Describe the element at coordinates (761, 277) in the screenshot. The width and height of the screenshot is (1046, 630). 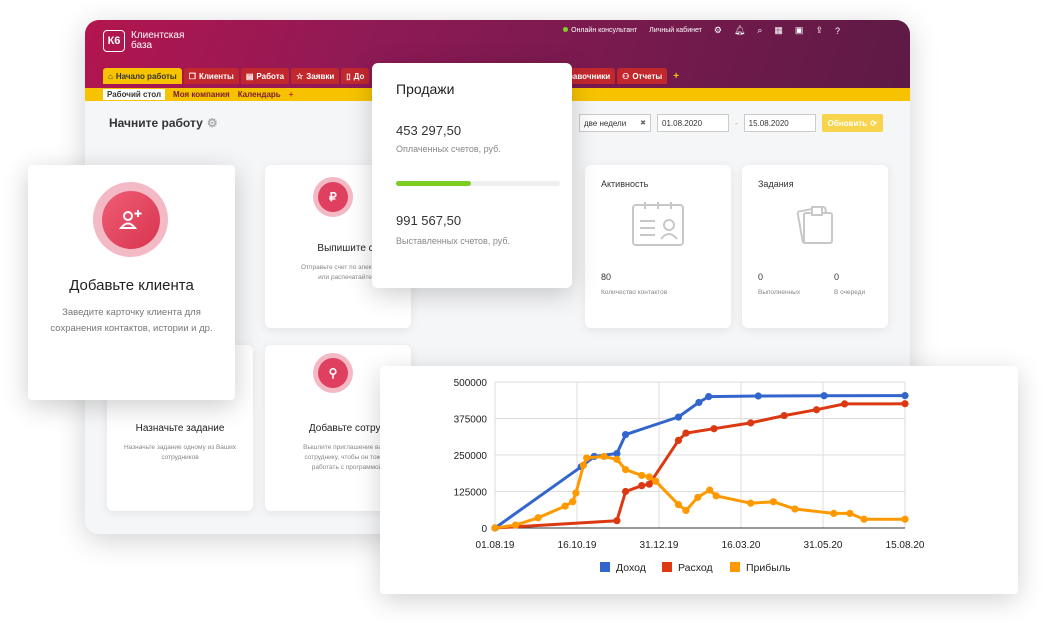
I see `tasks-done-value: 0` at that location.